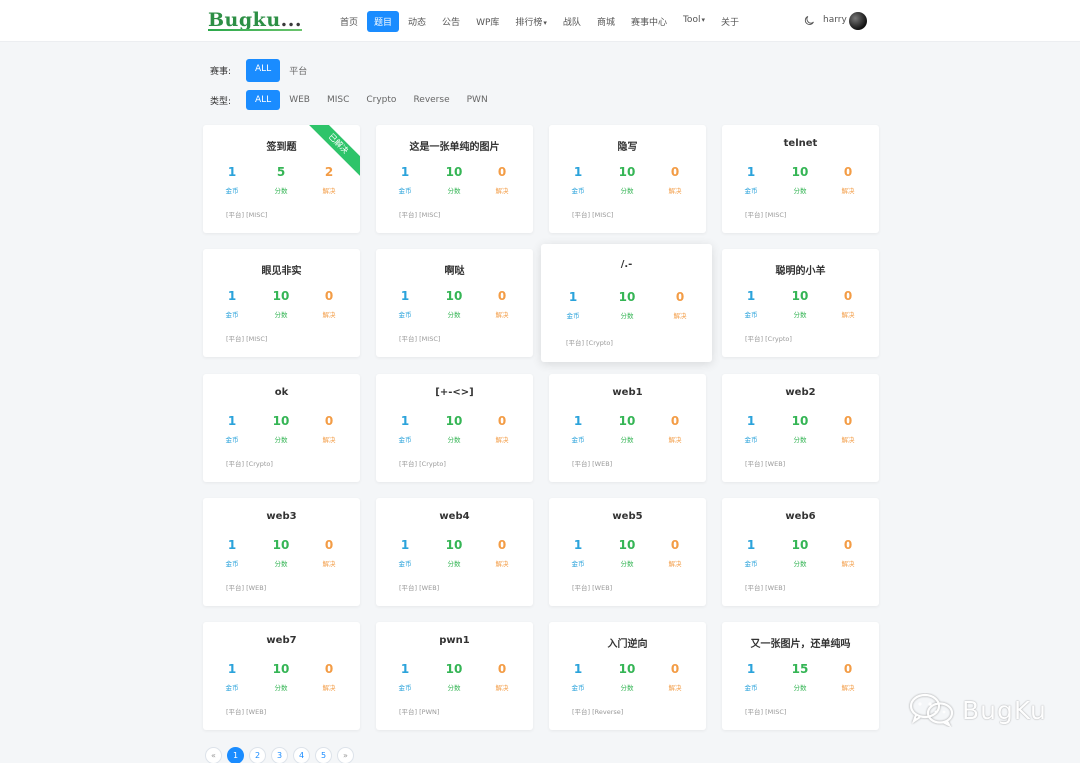 This screenshot has width=1080, height=763. What do you see at coordinates (800, 179) in the screenshot?
I see `challenge-card: telnet 1 金币 10 分数 0 解决 [平台] [MISC]` at bounding box center [800, 179].